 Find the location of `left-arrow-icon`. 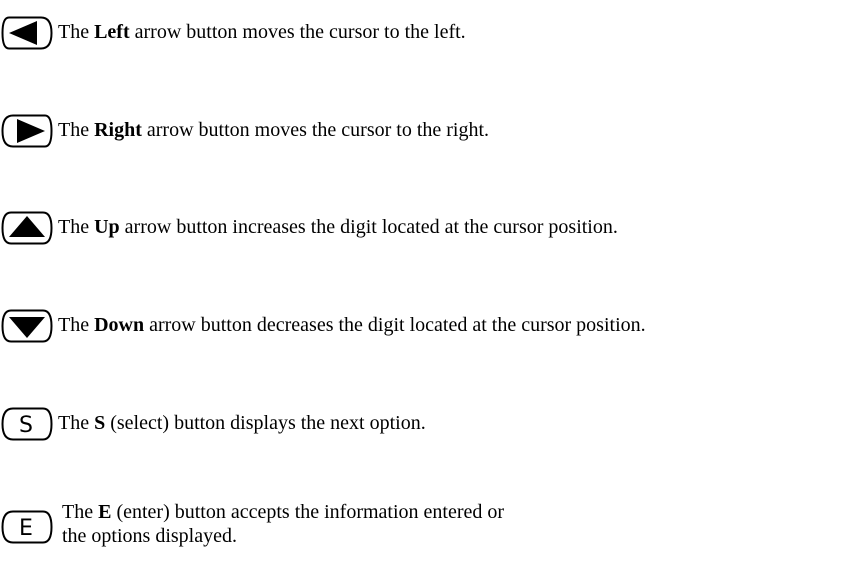

left-arrow-icon is located at coordinates (27, 33).